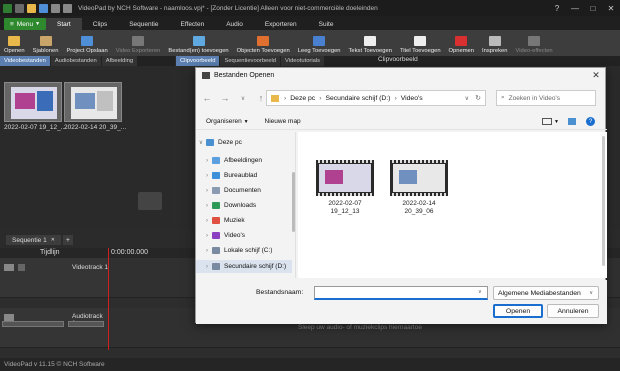 This screenshot has width=620, height=371. Describe the element at coordinates (419, 211) in the screenshot. I see `file-name-line: 20_39_06` at that location.